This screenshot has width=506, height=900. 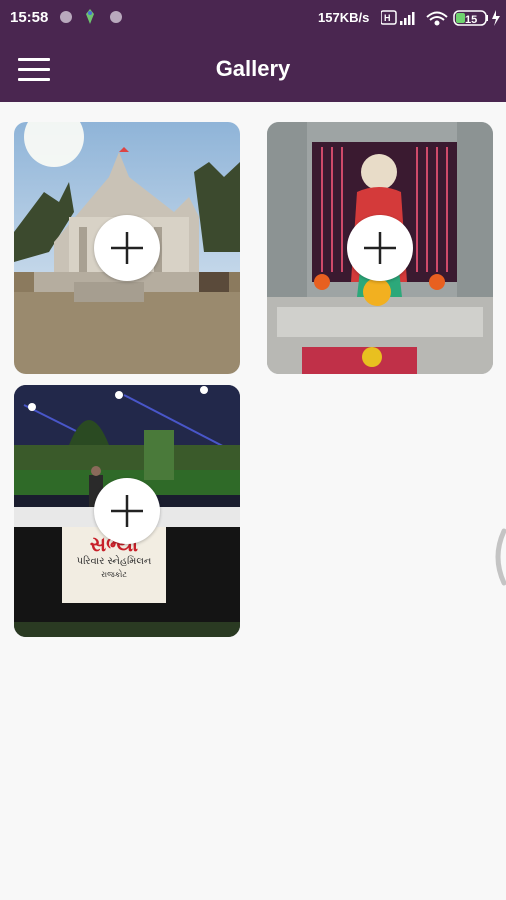 What do you see at coordinates (344, 17) in the screenshot?
I see `network-speed: 157KB/s` at bounding box center [344, 17].